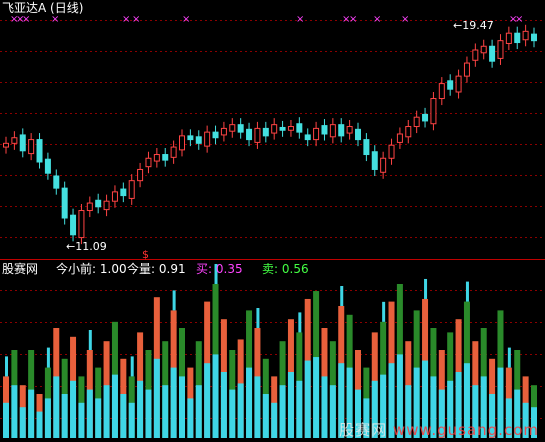 The height and width of the screenshot is (442, 545). I want to click on field-jl-value: 0.91, so click(172, 269).